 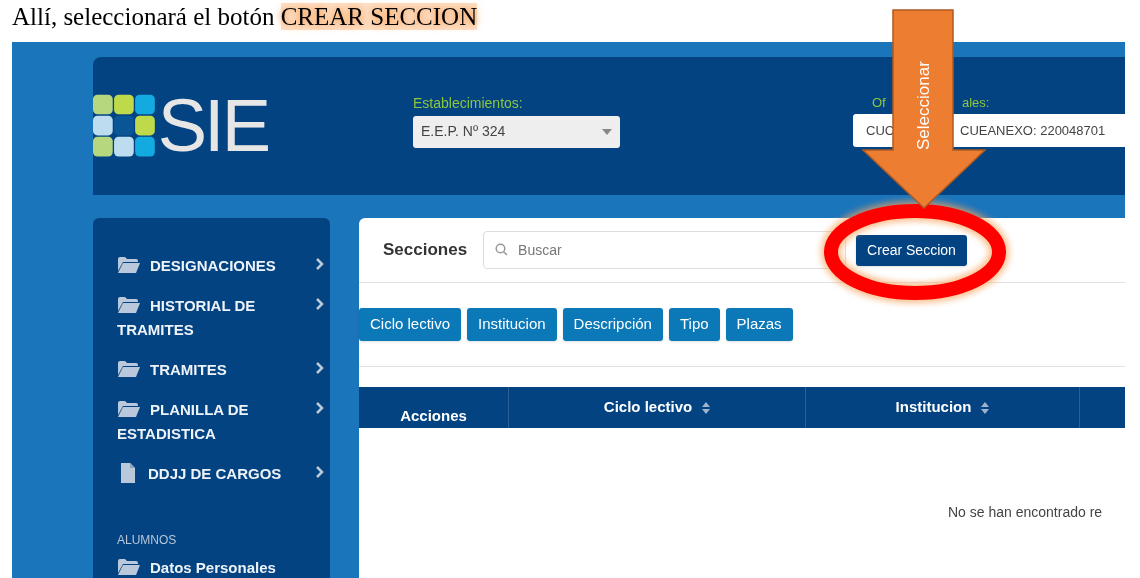 What do you see at coordinates (759, 324) in the screenshot?
I see `column-toggle-button: Plazas` at bounding box center [759, 324].